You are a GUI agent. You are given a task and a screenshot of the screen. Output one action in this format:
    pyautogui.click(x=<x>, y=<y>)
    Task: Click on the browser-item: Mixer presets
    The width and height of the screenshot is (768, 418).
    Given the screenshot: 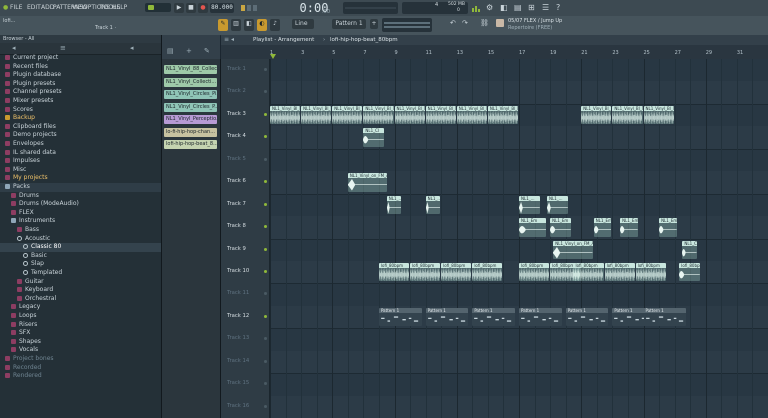 What is the action you would take?
    pyautogui.click(x=80, y=101)
    